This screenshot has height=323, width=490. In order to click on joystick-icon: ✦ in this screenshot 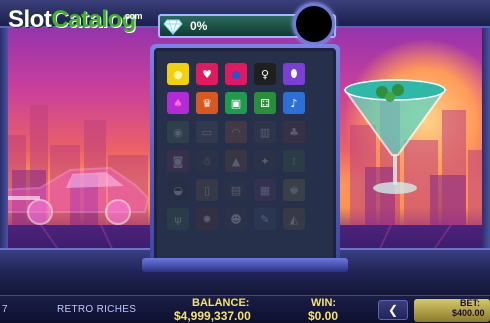, I will do `click(265, 161)`.